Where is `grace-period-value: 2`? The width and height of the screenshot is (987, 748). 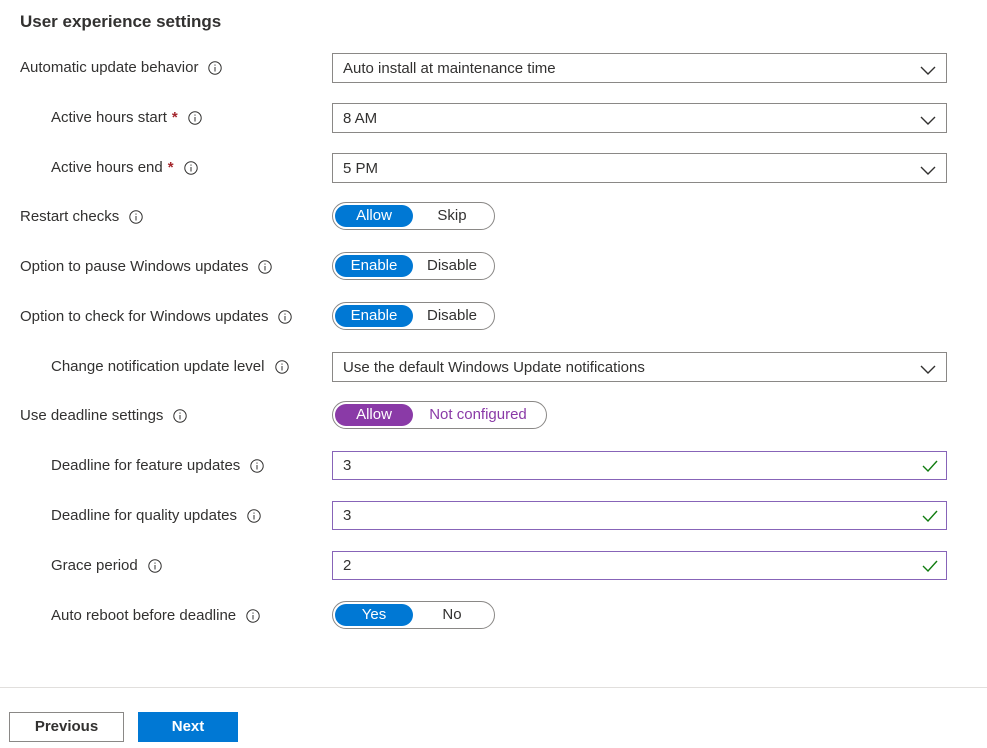
grace-period-value: 2 is located at coordinates (347, 565).